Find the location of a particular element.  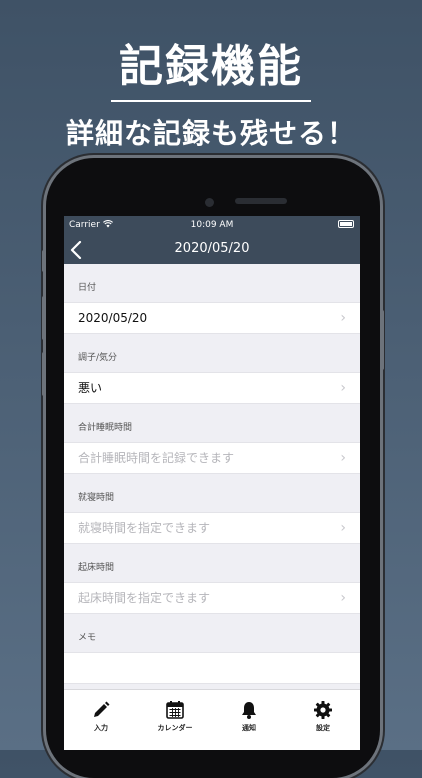

pencil-icon is located at coordinates (102, 709).